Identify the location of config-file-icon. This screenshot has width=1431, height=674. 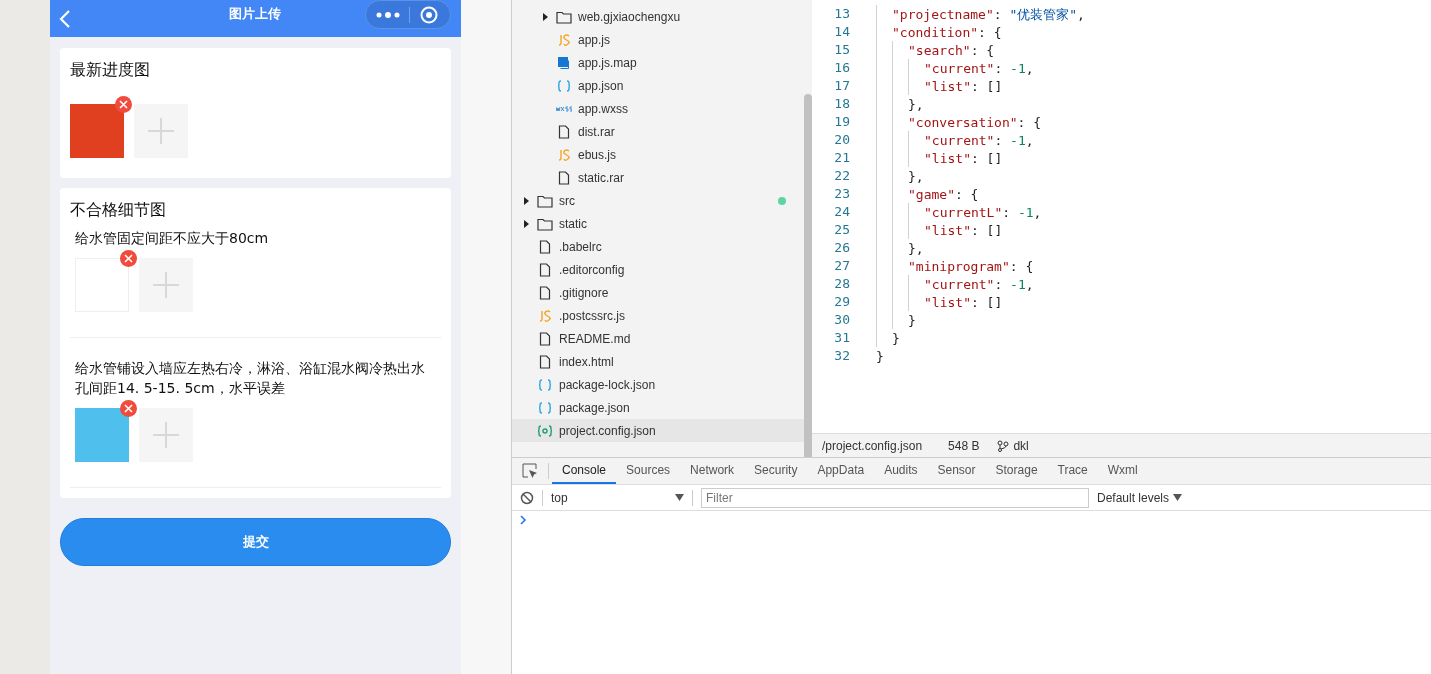
(545, 430).